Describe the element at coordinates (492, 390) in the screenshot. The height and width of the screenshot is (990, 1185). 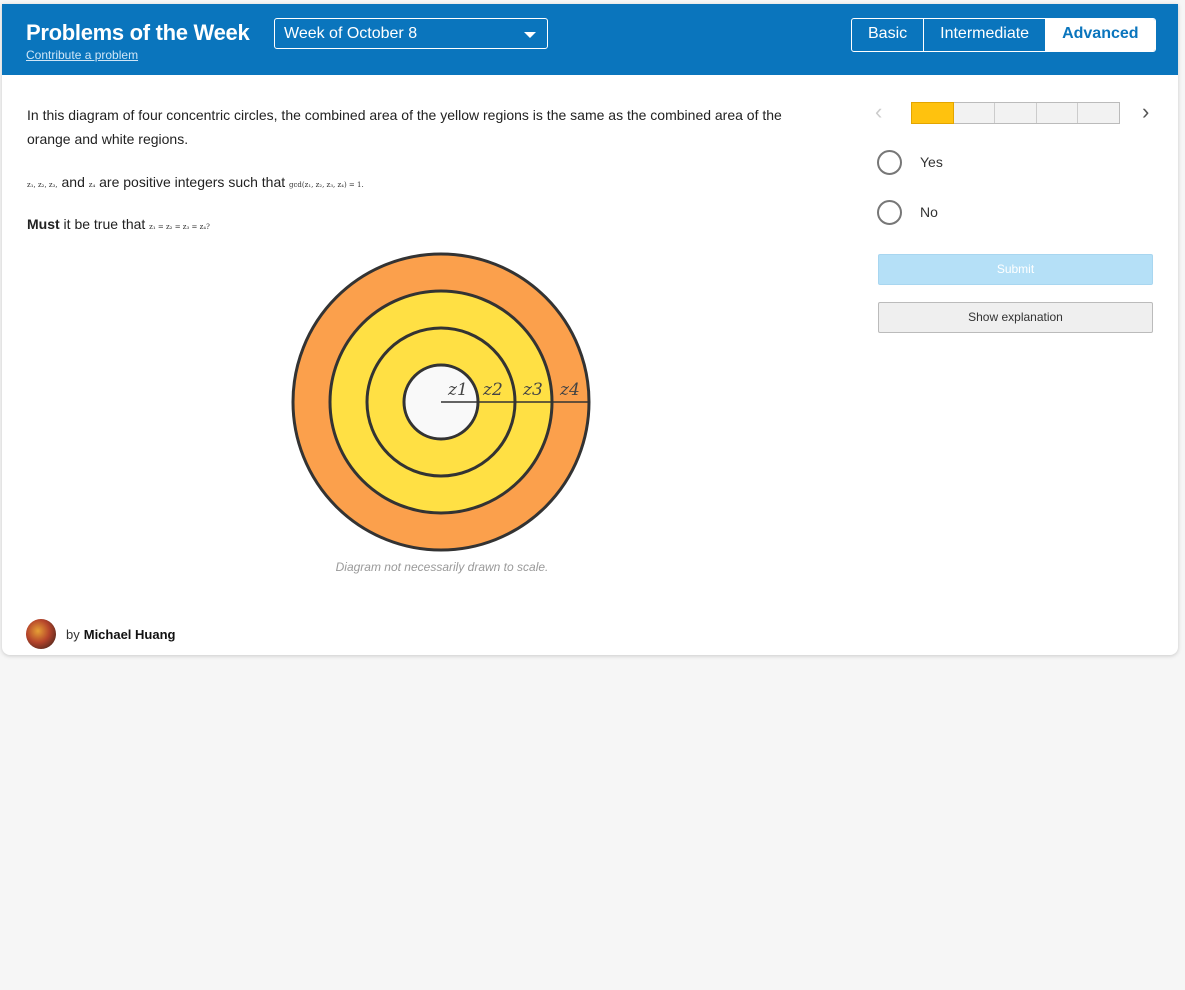
I see `label-z2: z2` at that location.